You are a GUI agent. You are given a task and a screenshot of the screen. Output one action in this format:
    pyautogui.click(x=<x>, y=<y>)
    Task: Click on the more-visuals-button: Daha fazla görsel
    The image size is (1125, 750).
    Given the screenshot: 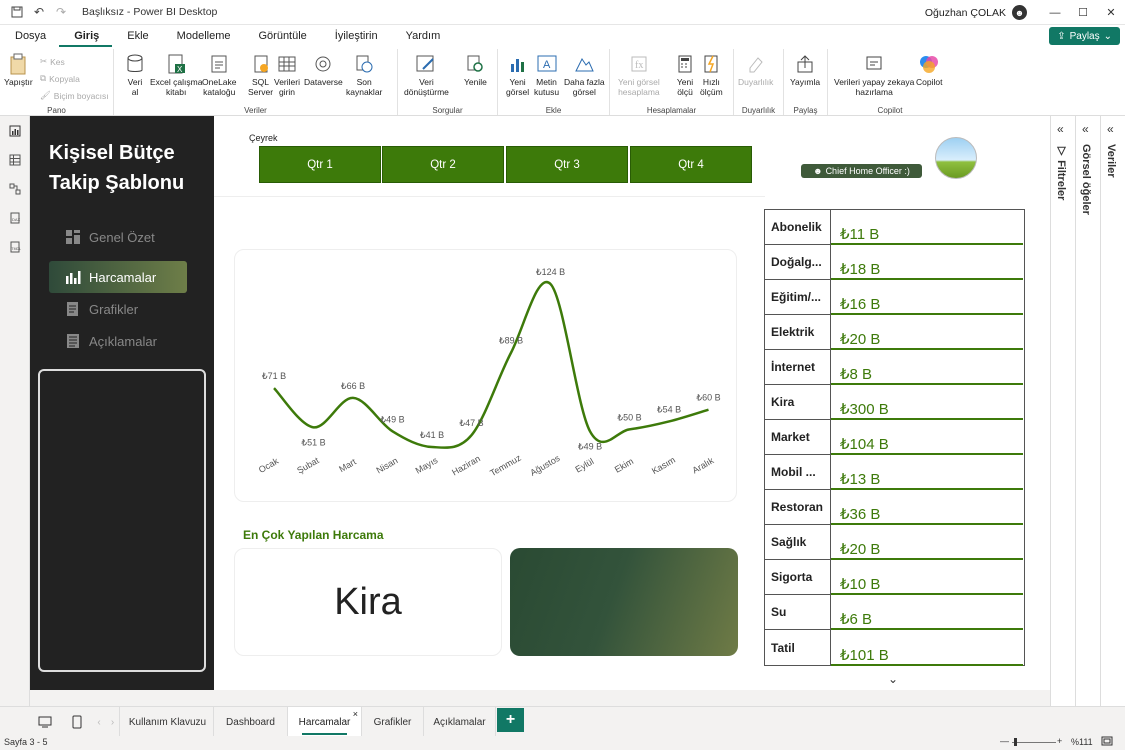 What is the action you would take?
    pyautogui.click(x=584, y=75)
    